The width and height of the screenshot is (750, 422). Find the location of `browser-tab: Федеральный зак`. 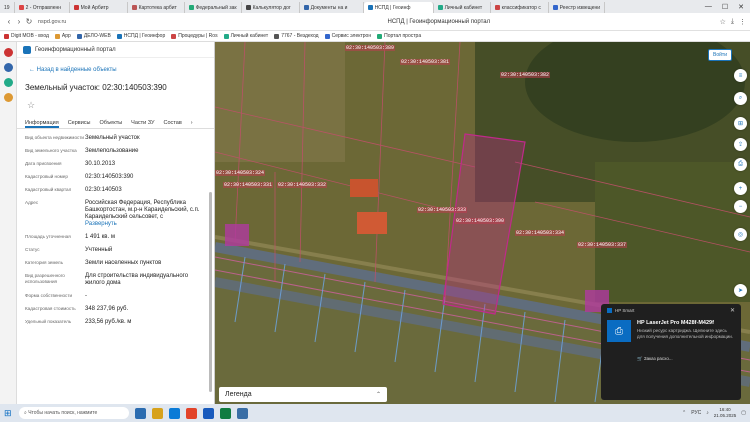

browser-tab: Федеральный зак is located at coordinates (213, 7).